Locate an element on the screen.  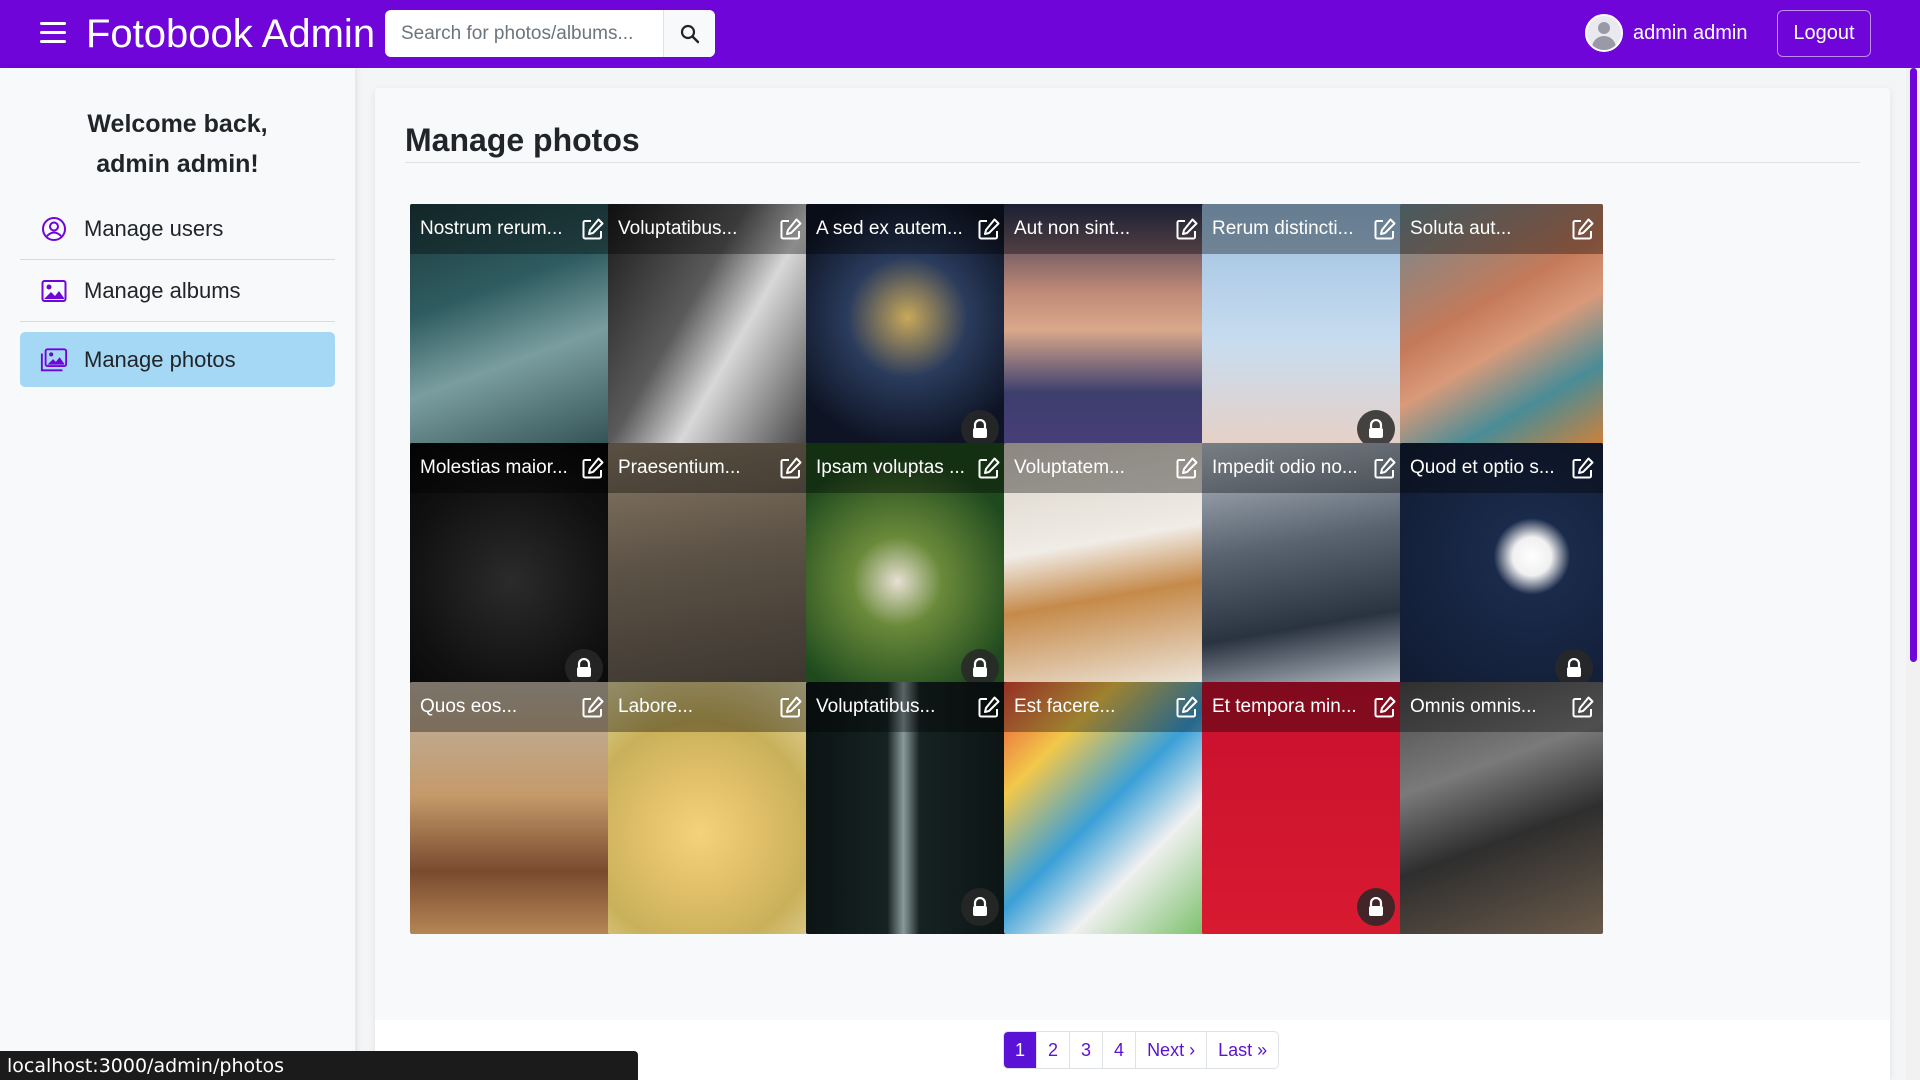
avatar is located at coordinates (1604, 33).